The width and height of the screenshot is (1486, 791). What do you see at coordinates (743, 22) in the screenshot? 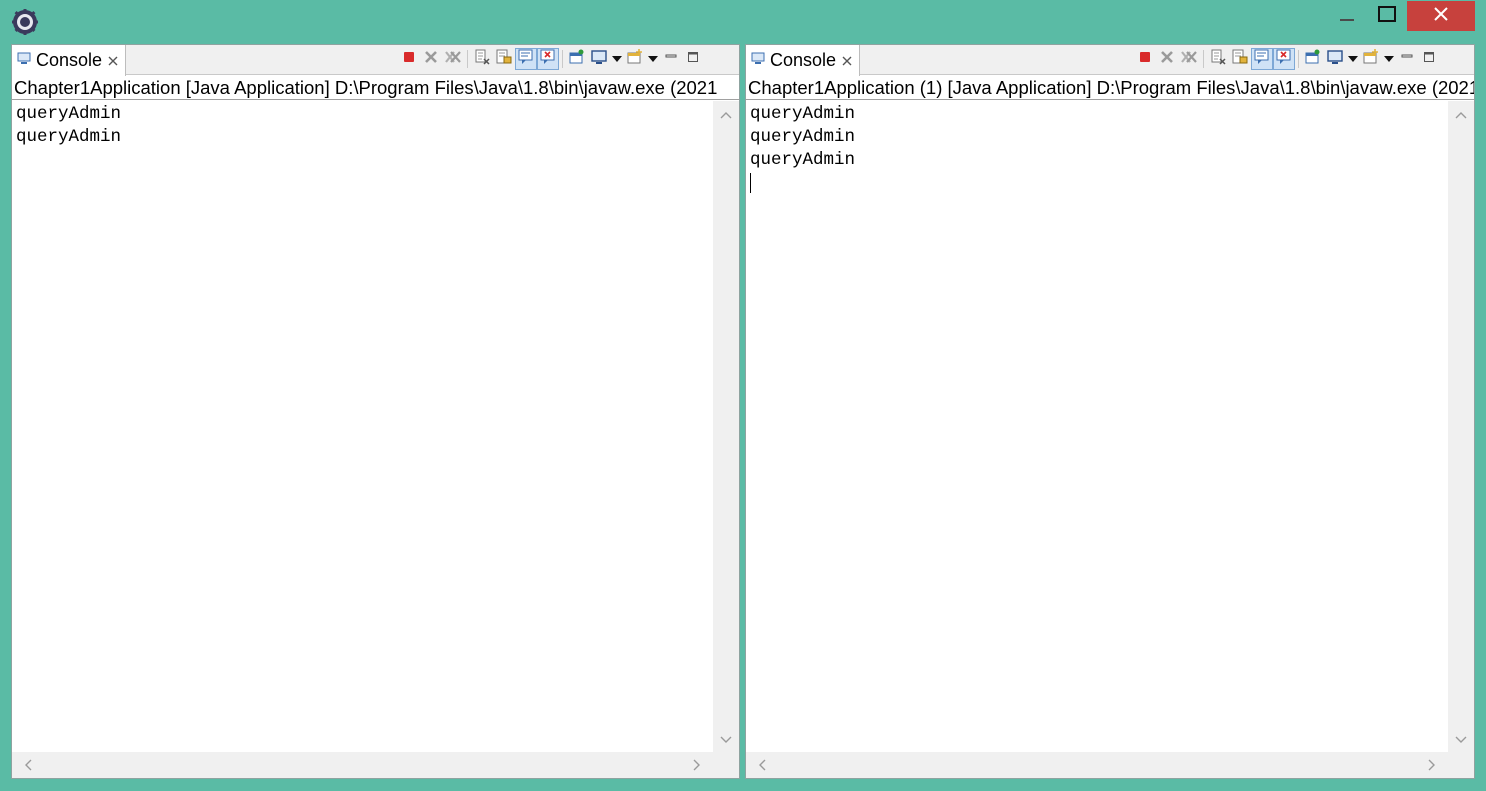
I see `title-bar` at bounding box center [743, 22].